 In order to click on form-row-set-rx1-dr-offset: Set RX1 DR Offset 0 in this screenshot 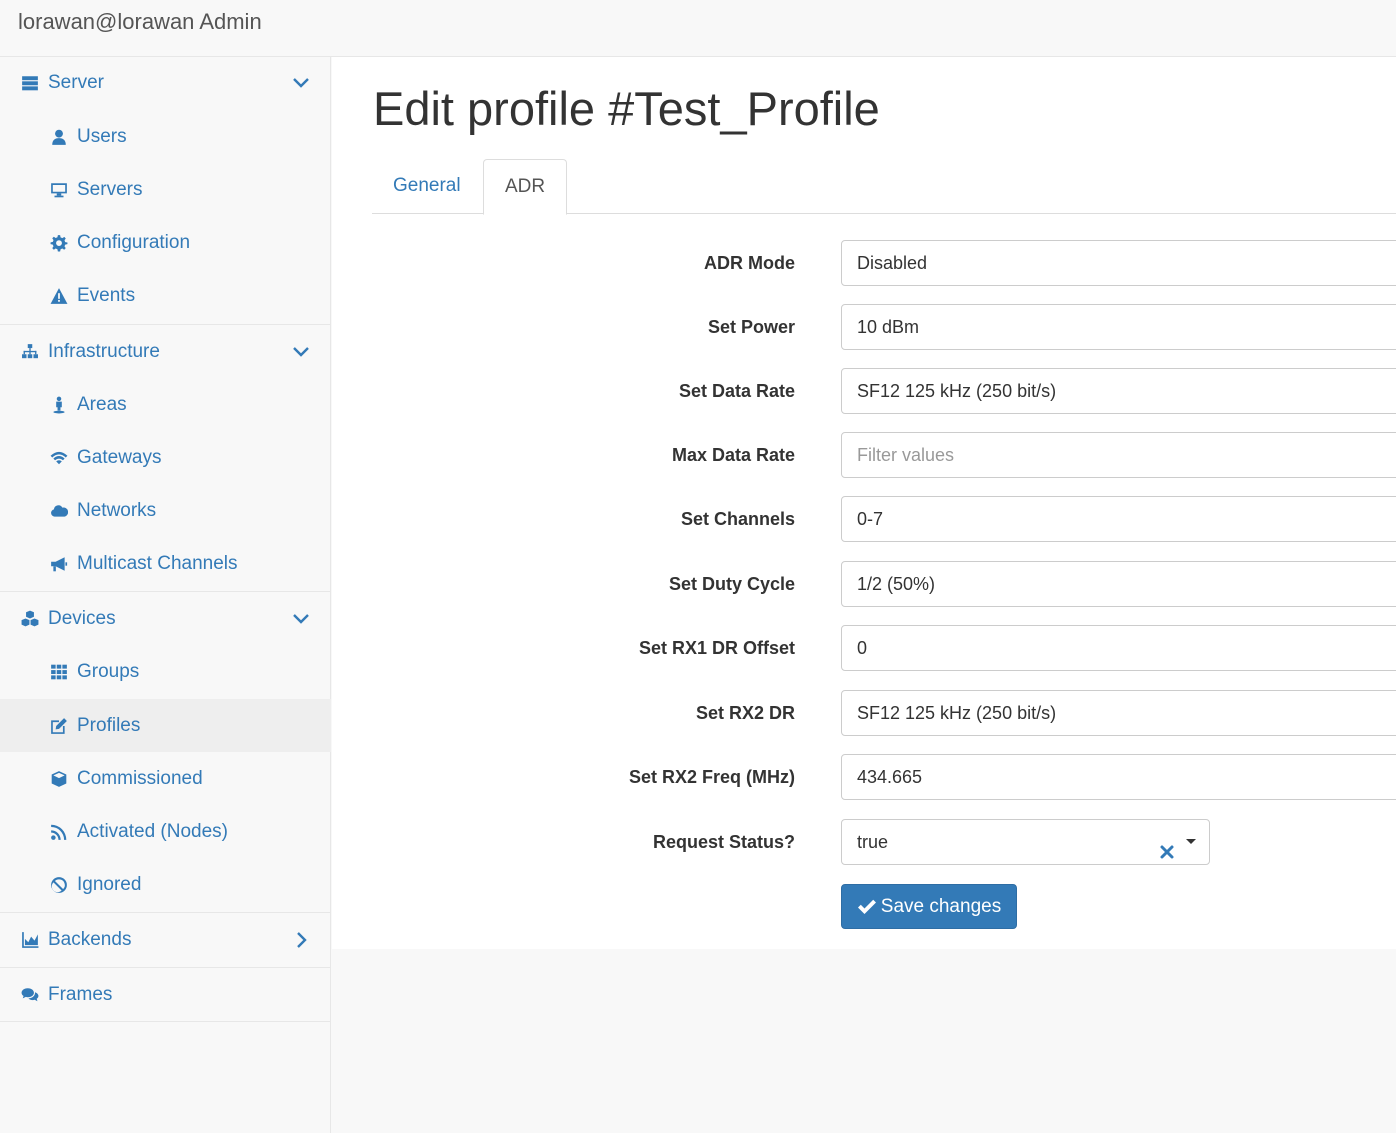, I will do `click(864, 648)`.